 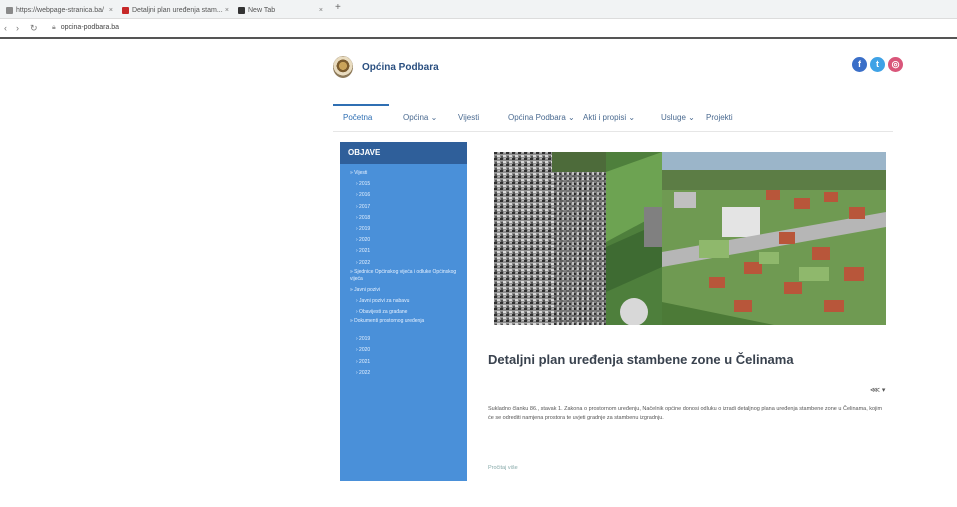 I want to click on active-menu-indicator, so click(x=361, y=105).